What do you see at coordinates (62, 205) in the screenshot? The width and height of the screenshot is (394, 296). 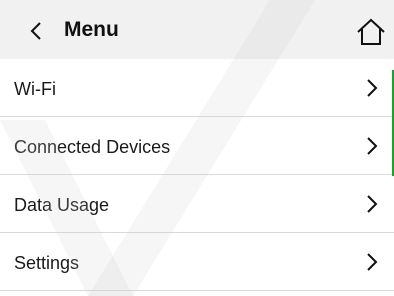 I see `menu-item-label: Data Usage` at bounding box center [62, 205].